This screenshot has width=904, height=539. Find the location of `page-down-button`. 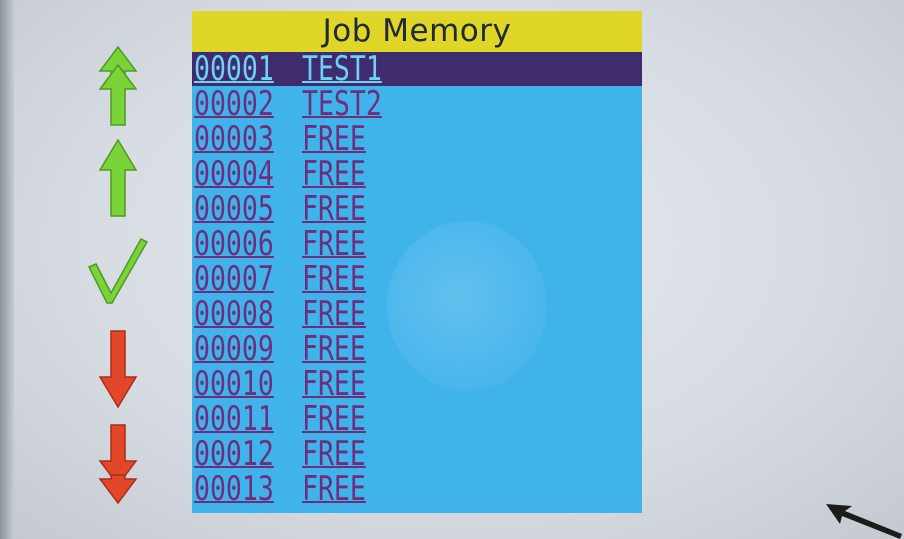

page-down-button is located at coordinates (118, 464).